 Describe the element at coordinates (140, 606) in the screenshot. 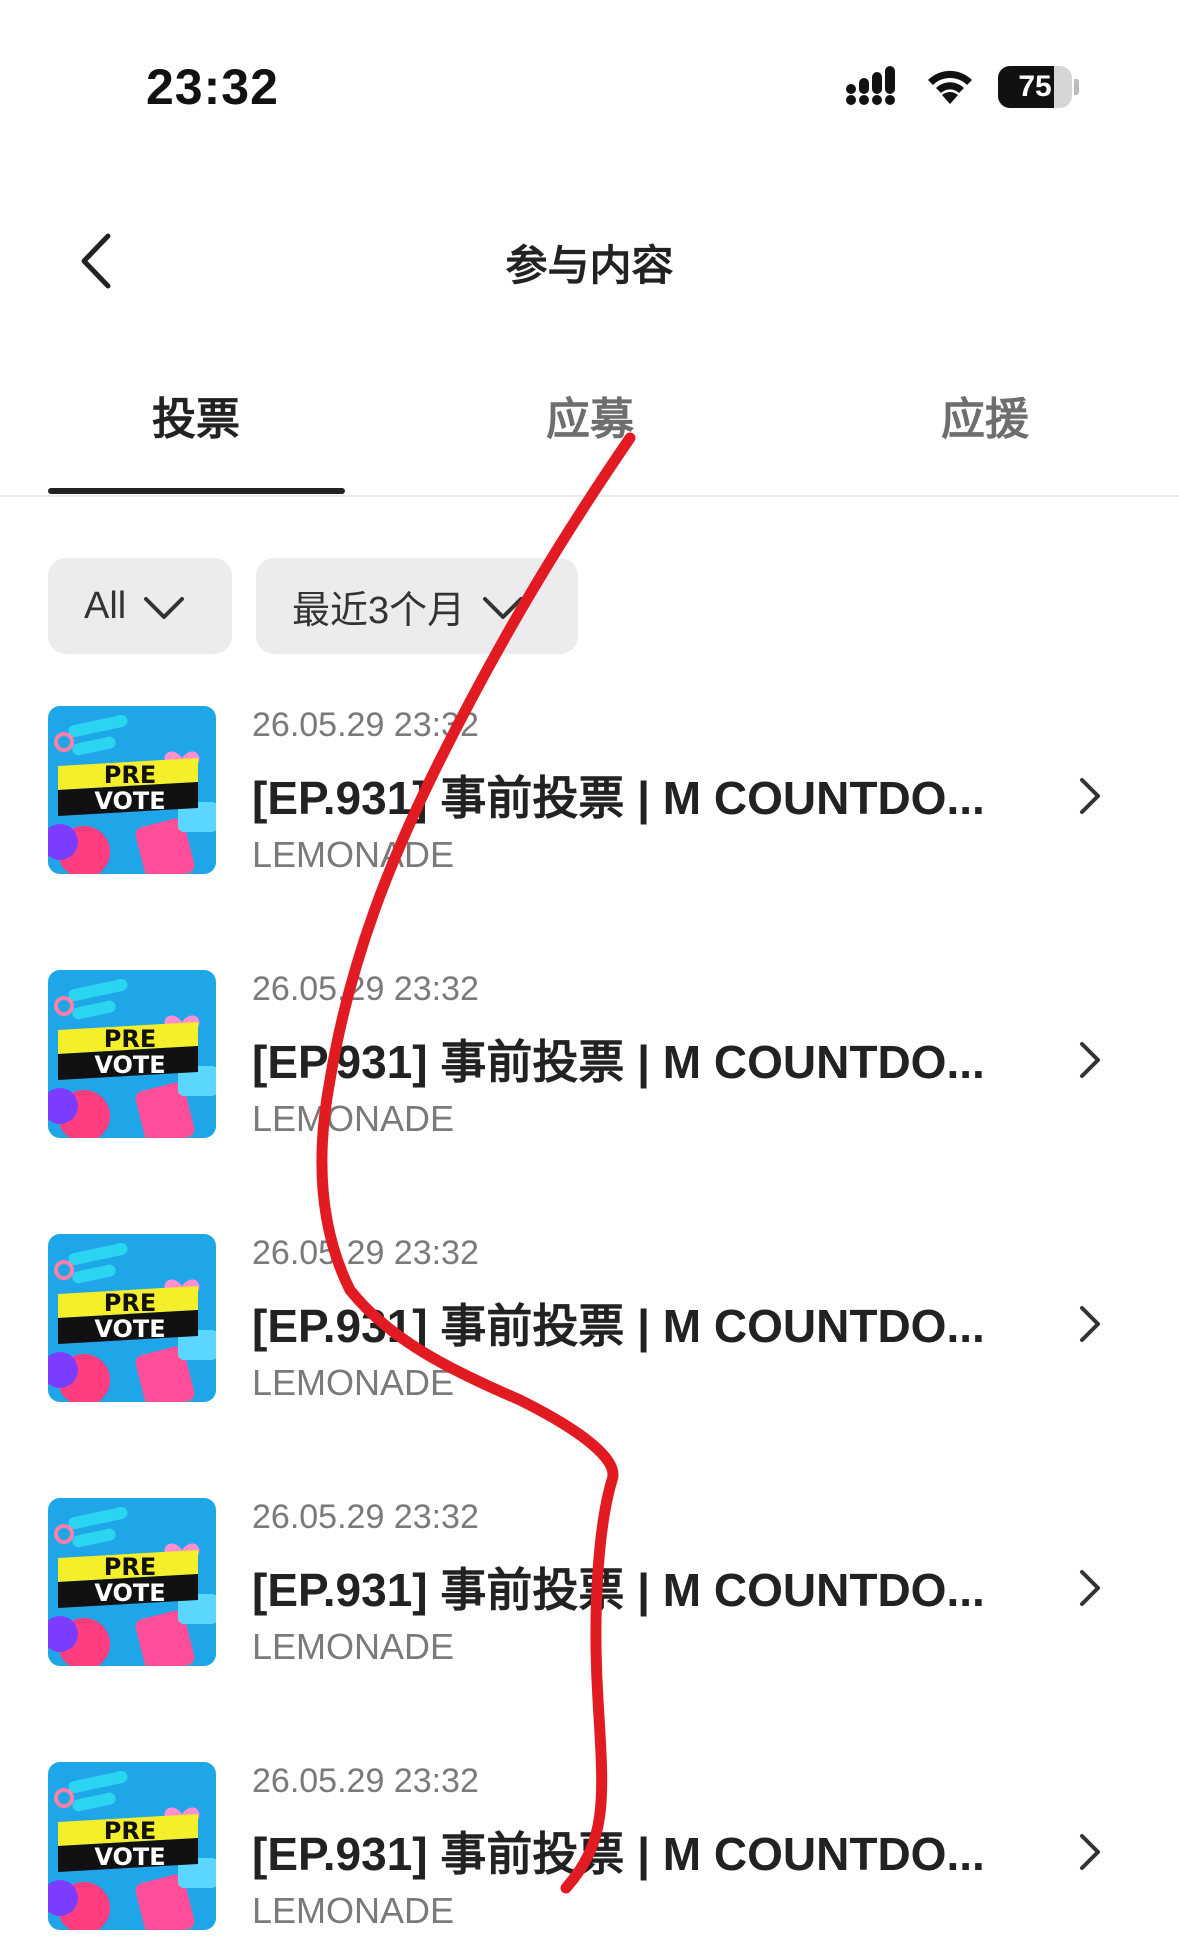

I see `category-filter-dropdown: All` at that location.